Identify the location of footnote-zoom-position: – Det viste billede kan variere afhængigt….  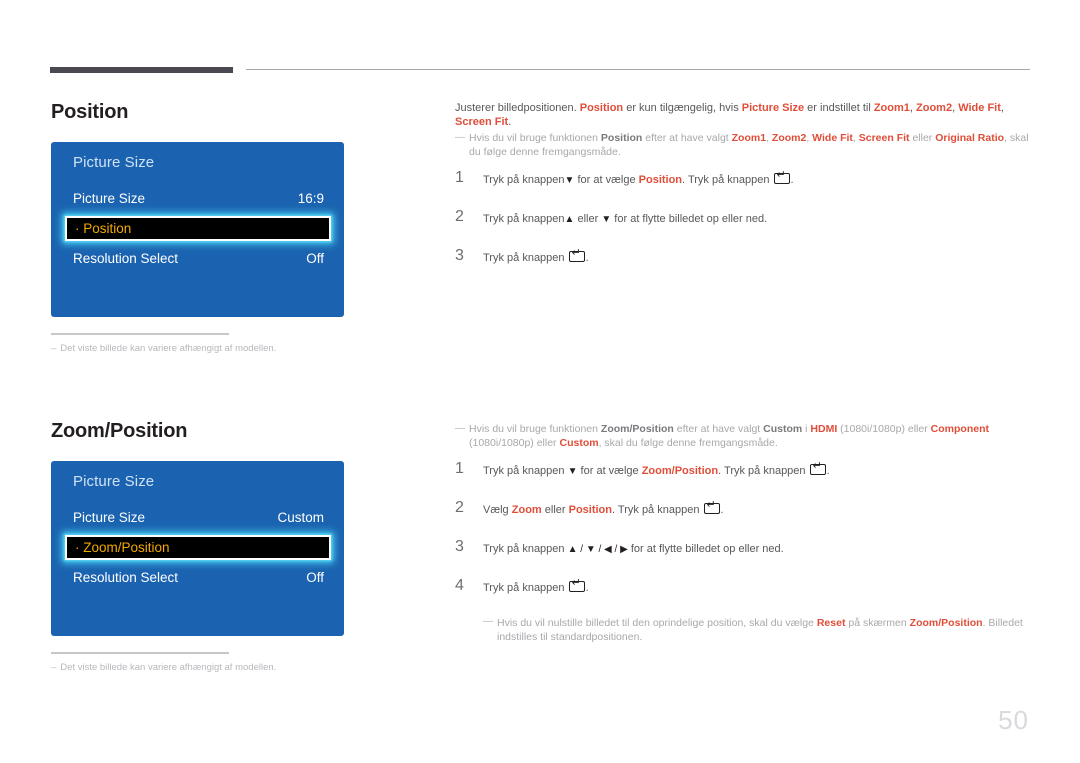
(163, 667).